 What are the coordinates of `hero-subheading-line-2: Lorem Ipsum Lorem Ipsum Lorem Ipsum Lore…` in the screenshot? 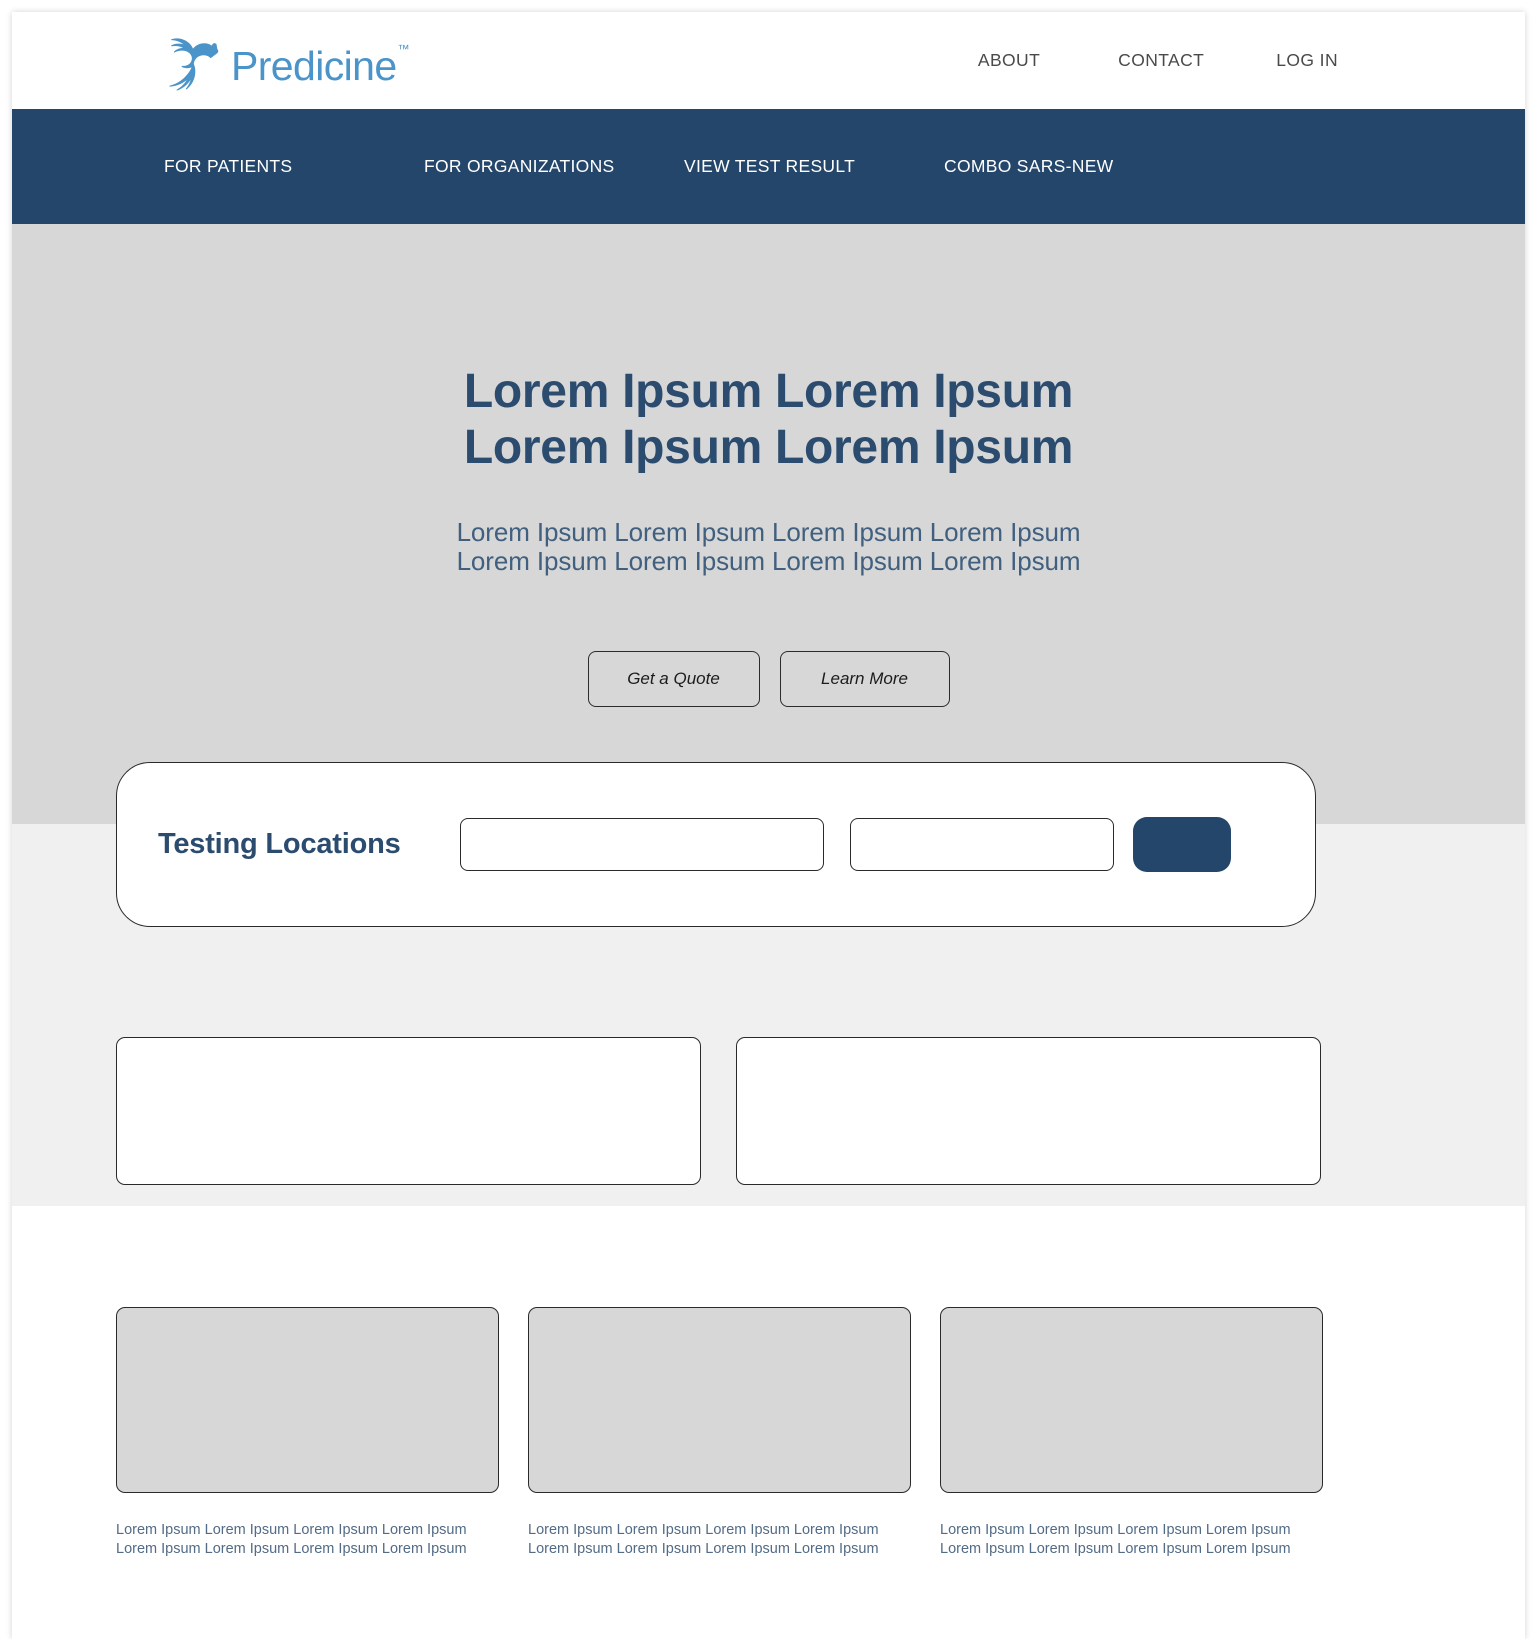 It's located at (768, 560).